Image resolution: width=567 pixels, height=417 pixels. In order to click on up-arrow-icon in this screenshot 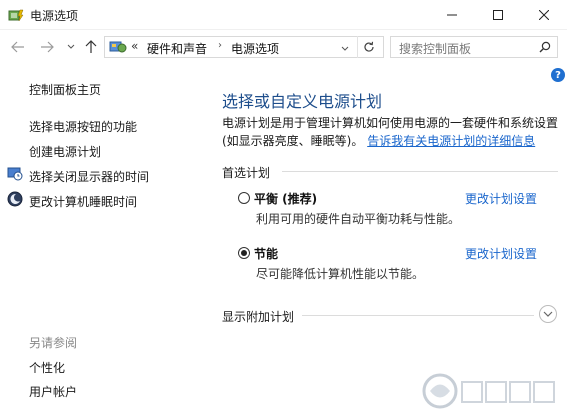, I will do `click(91, 46)`.